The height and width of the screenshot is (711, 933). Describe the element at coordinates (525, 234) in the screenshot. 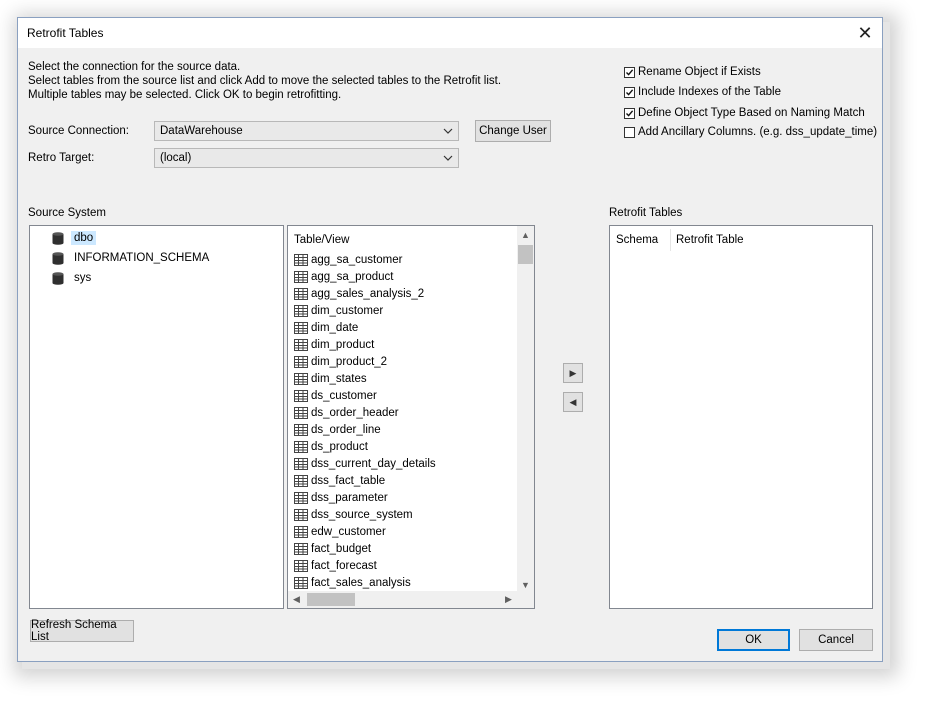

I see `scroll-up-icon: ▲` at that location.